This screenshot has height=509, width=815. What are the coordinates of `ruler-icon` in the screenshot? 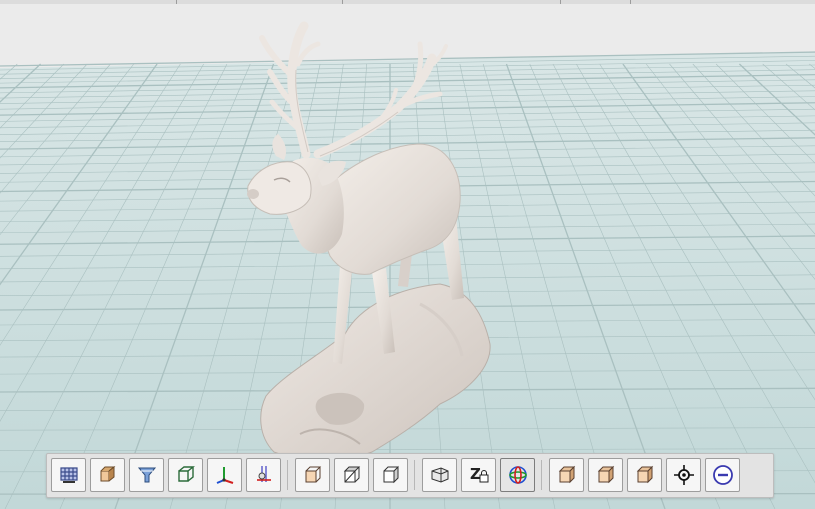 It's located at (263, 474).